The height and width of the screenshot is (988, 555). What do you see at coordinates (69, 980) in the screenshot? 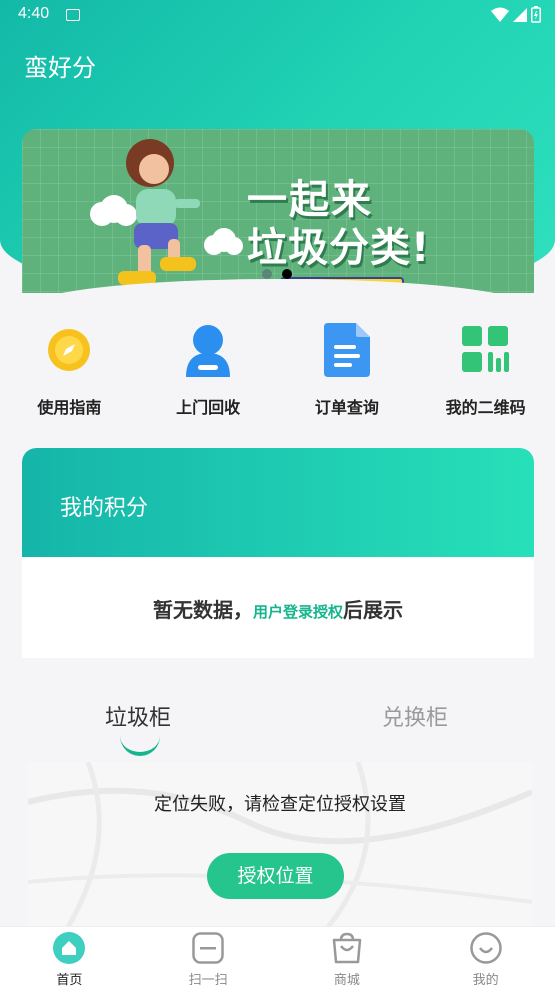
I see `nav-label: 首页` at bounding box center [69, 980].